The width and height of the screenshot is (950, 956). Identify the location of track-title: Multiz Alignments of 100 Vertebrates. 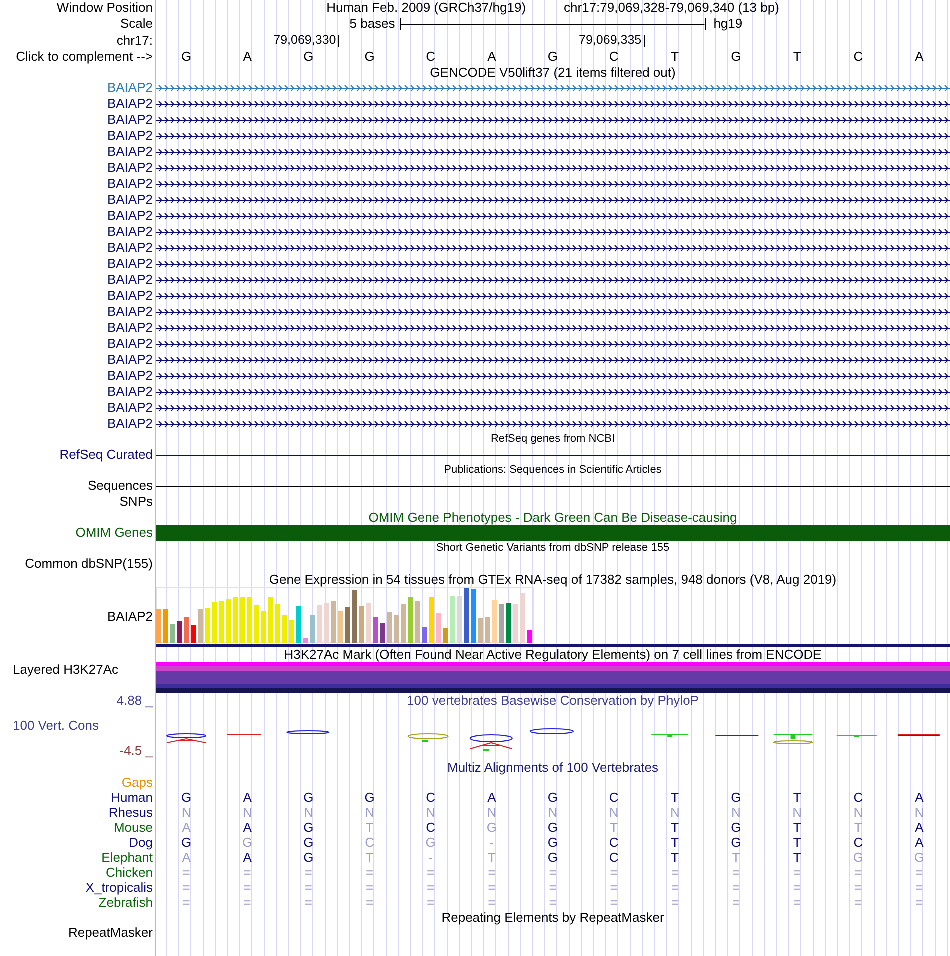
(552, 767).